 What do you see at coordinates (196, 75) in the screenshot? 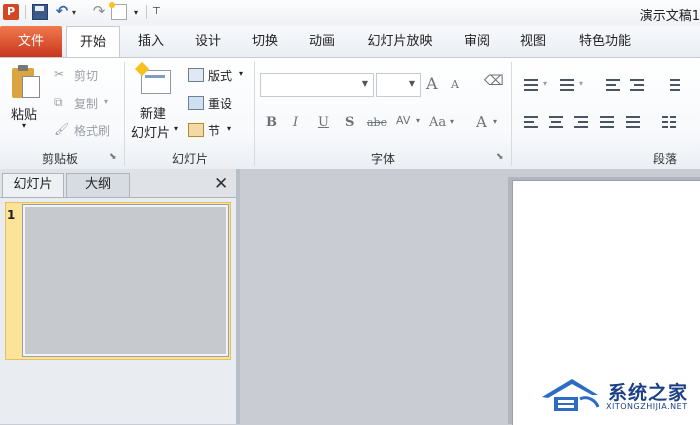
I see `layout-icon` at bounding box center [196, 75].